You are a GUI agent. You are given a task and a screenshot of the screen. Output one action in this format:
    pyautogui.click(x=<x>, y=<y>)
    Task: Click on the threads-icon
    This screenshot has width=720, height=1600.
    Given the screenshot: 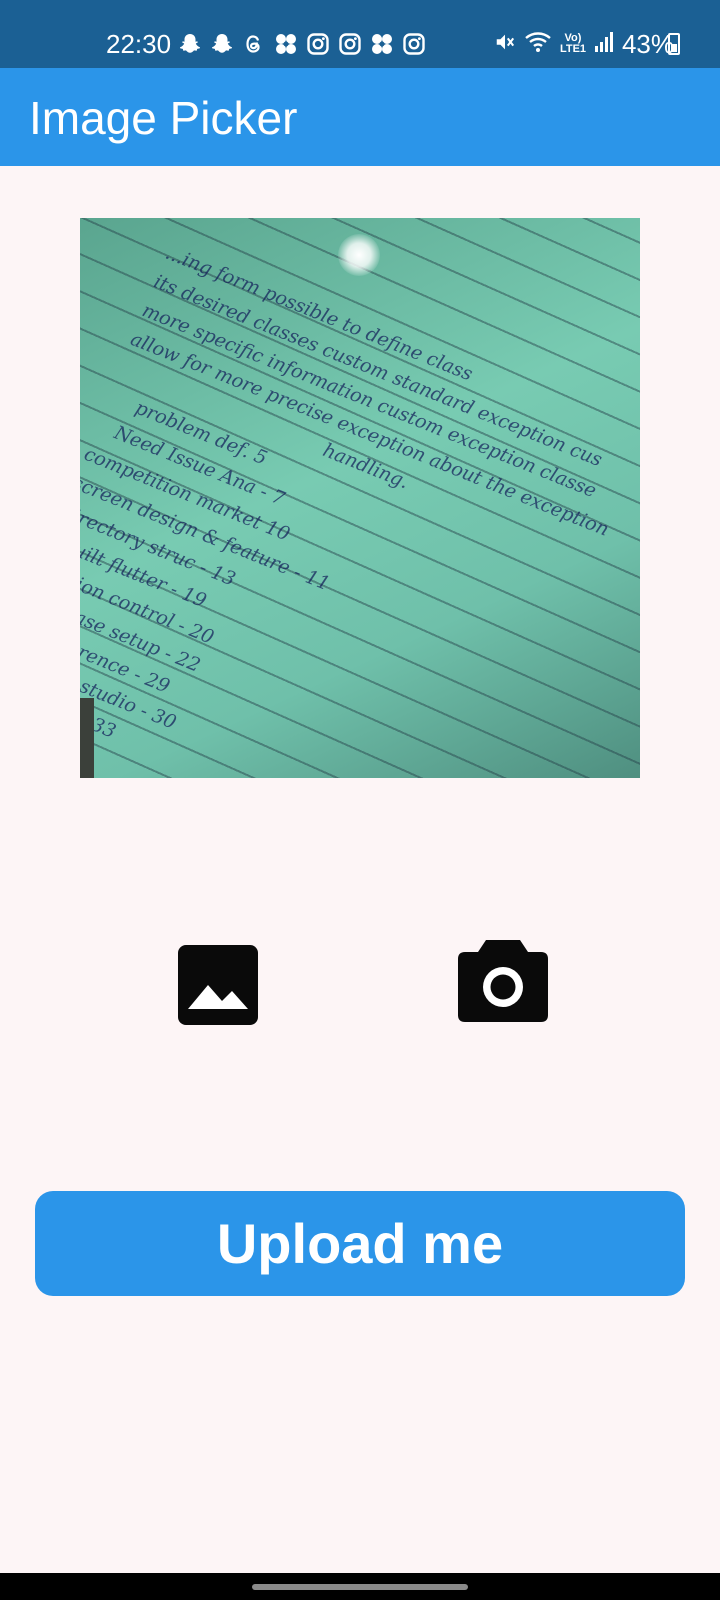 What is the action you would take?
    pyautogui.click(x=254, y=44)
    